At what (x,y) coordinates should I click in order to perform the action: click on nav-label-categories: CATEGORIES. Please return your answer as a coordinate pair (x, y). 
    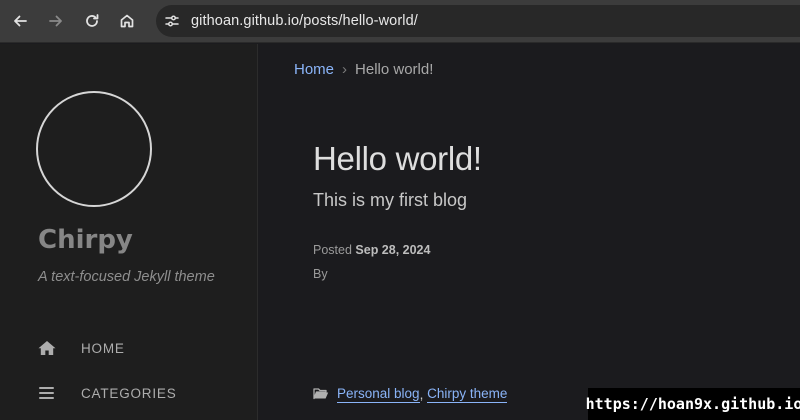
    Looking at the image, I should click on (129, 393).